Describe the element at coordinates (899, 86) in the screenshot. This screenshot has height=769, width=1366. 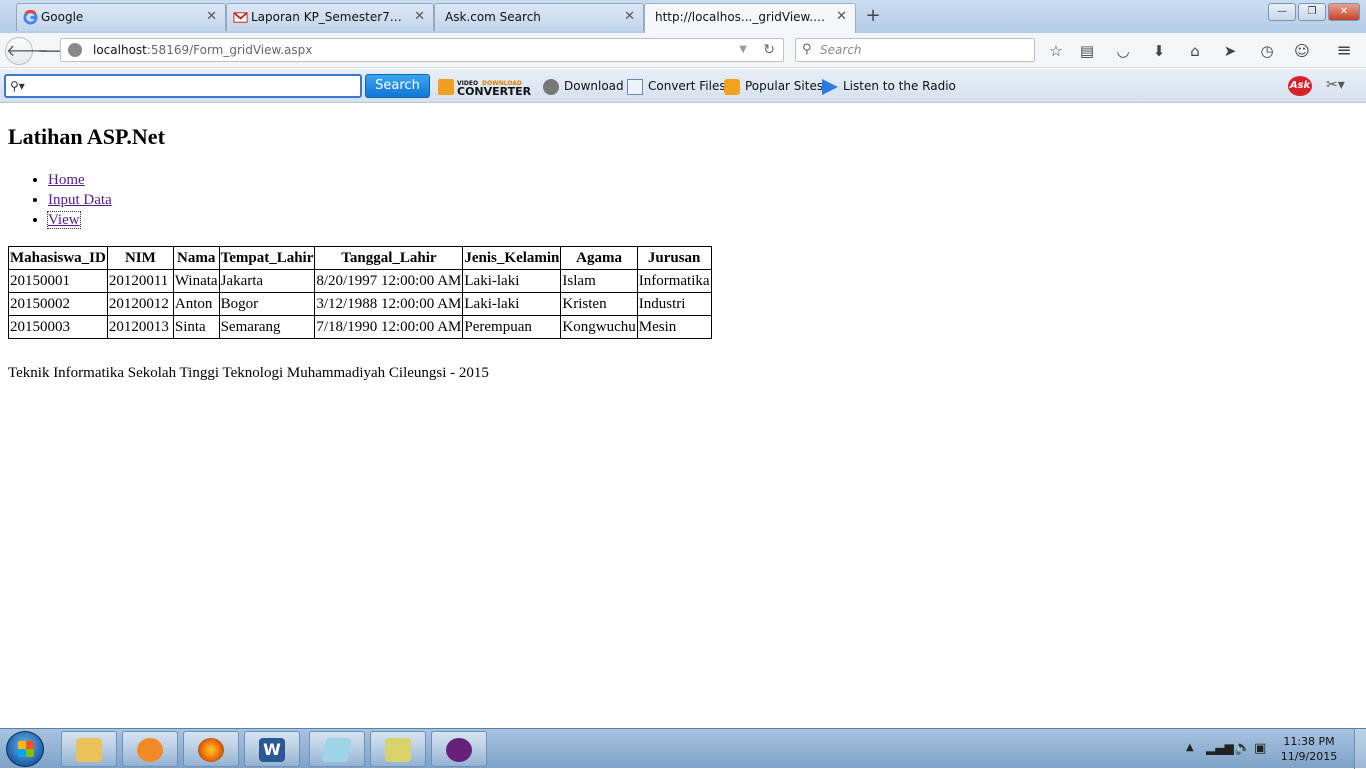
I see `listen-radio-label: Listen to the Radio` at that location.